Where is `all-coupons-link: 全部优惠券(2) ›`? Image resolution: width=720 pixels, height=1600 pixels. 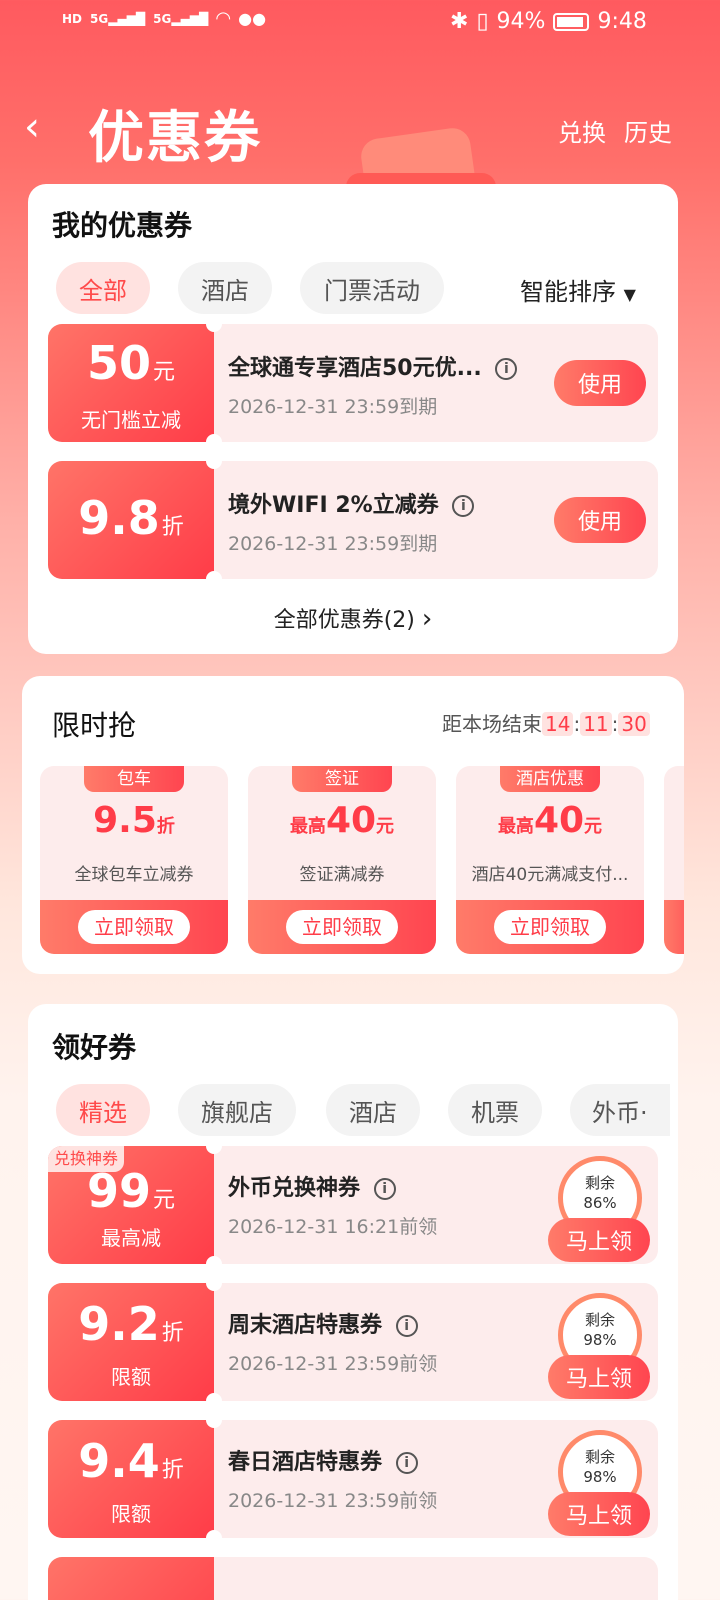 all-coupons-link: 全部优惠券(2) › is located at coordinates (353, 618).